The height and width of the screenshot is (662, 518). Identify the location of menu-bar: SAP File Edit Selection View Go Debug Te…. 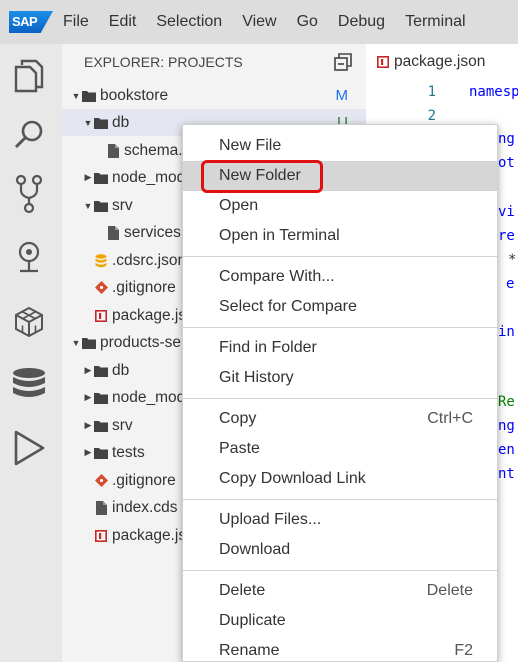
(259, 22).